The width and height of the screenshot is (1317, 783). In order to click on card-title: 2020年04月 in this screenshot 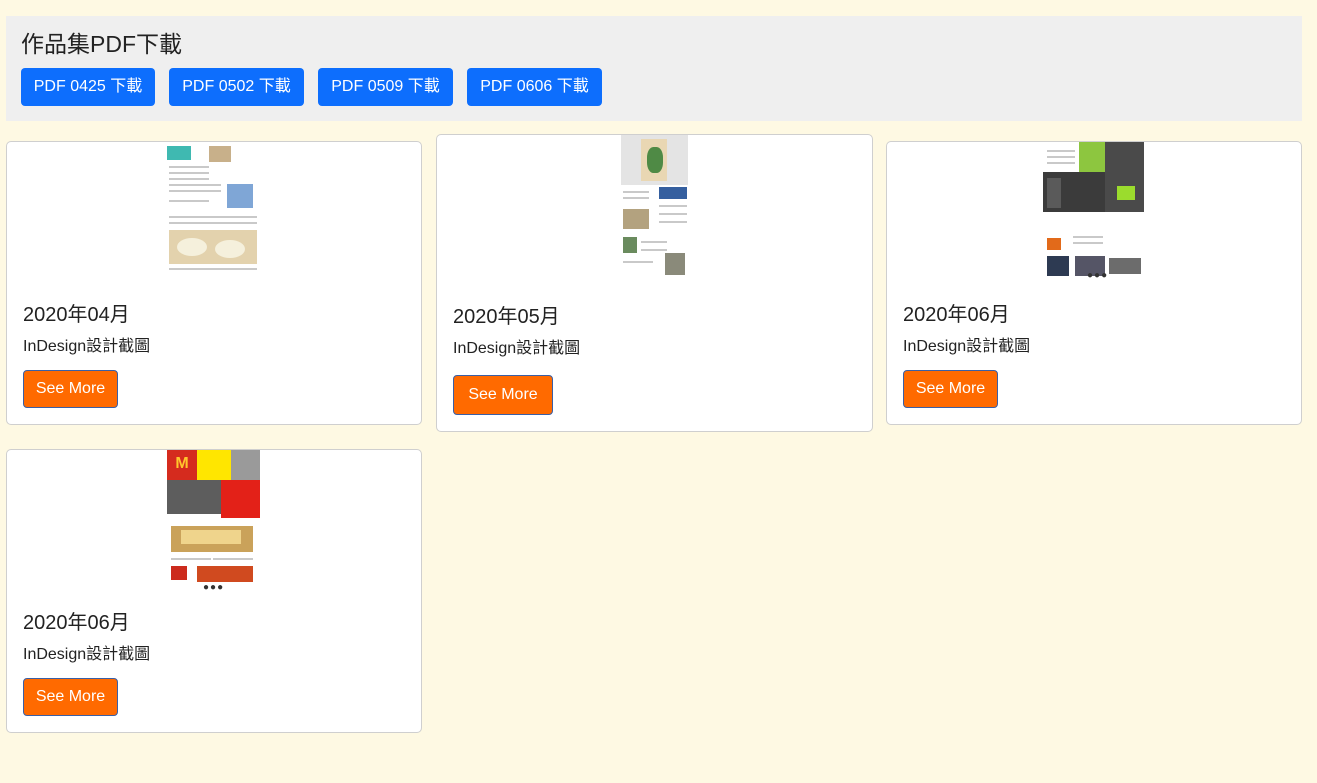, I will do `click(76, 315)`.